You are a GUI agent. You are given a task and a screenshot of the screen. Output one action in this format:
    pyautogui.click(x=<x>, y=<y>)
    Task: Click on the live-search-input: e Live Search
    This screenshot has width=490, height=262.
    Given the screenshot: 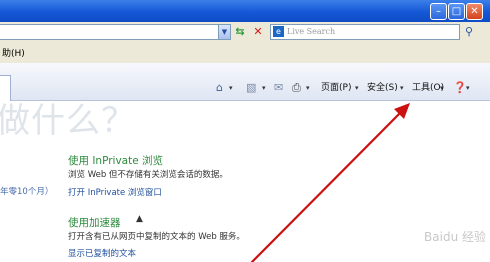 What is the action you would take?
    pyautogui.click(x=365, y=32)
    